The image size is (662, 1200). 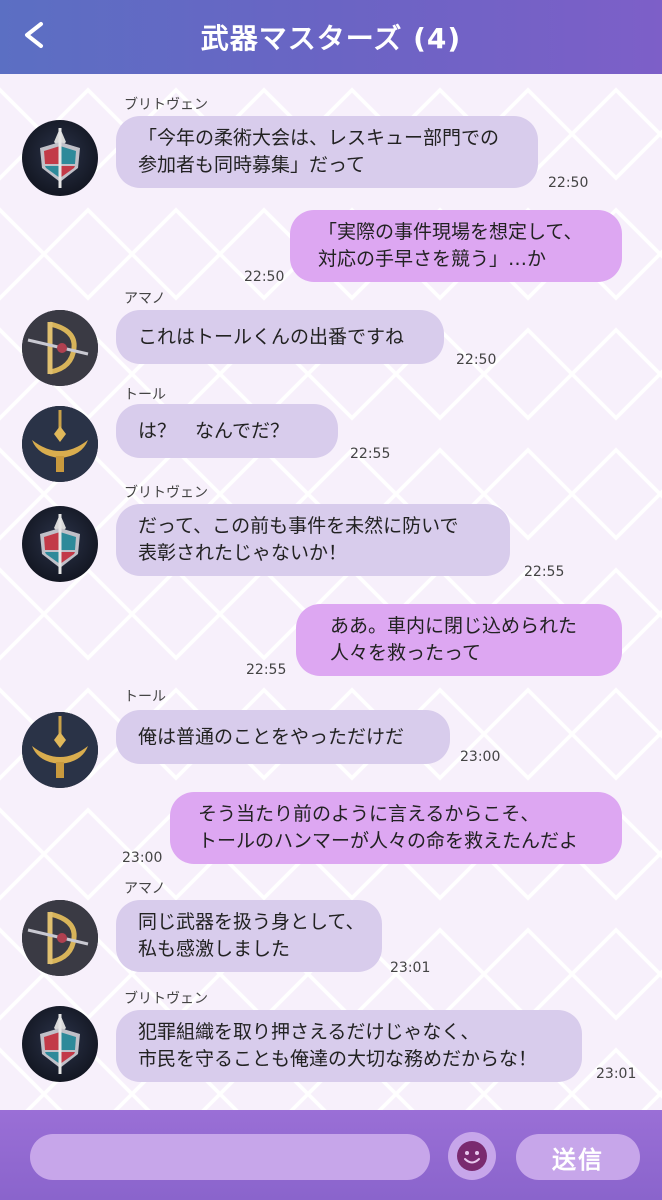 What do you see at coordinates (298, 526) in the screenshot?
I see `message-line: だって、この前も事件を未然に防いで` at bounding box center [298, 526].